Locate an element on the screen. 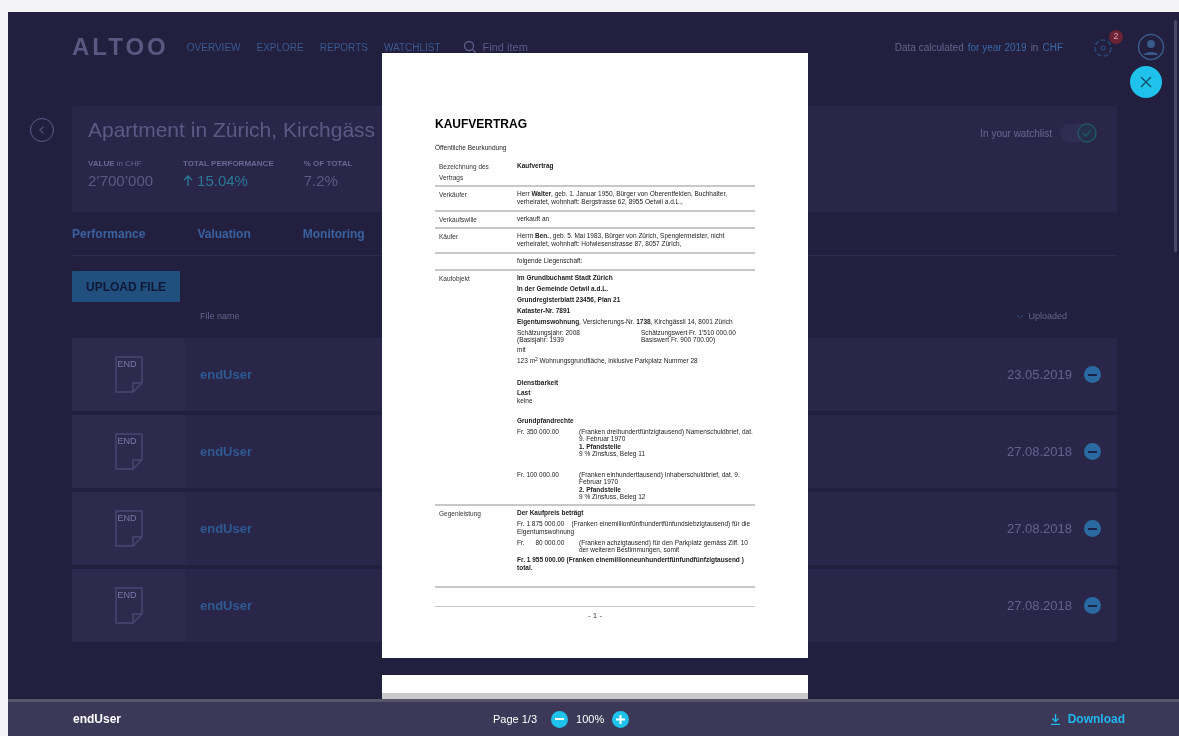 Image resolution: width=1179 pixels, height=736 pixels. file-name: endUser is located at coordinates (98, 719).